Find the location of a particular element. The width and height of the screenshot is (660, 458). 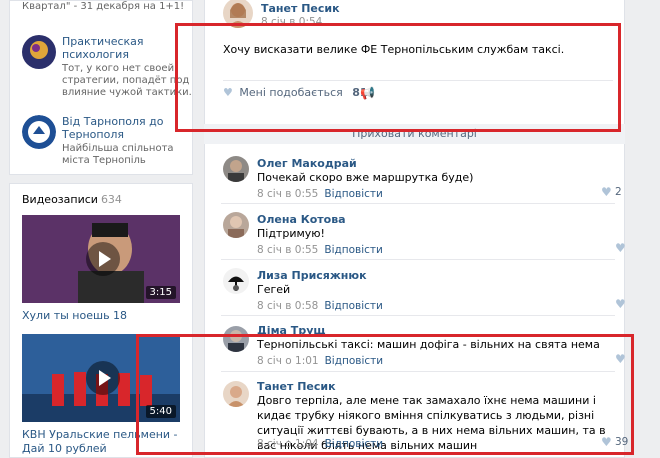

comment-text: Підтримую! is located at coordinates (291, 233).